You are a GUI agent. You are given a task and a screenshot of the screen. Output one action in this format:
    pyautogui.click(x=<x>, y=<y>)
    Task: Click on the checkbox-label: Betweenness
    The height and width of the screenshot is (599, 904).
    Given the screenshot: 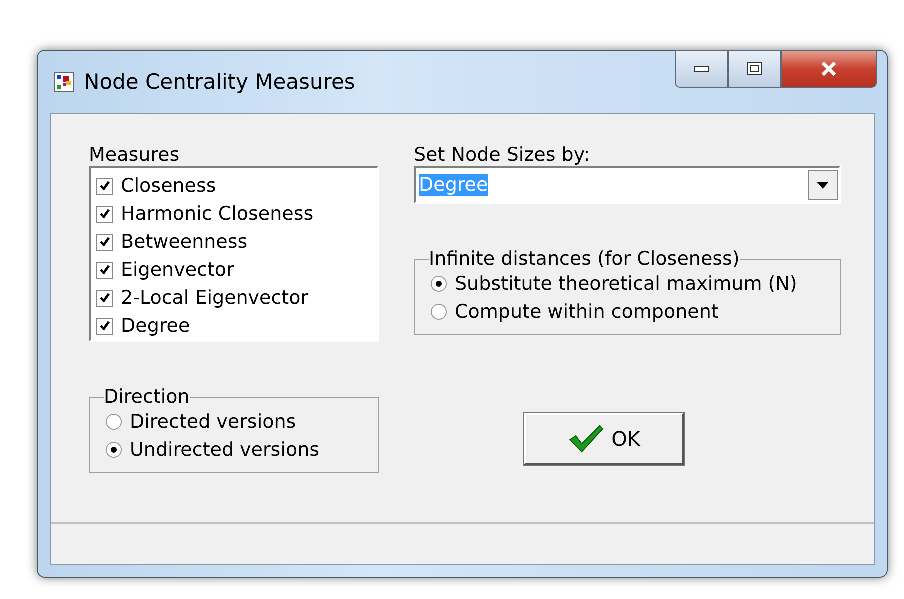 What is the action you would take?
    pyautogui.click(x=184, y=242)
    